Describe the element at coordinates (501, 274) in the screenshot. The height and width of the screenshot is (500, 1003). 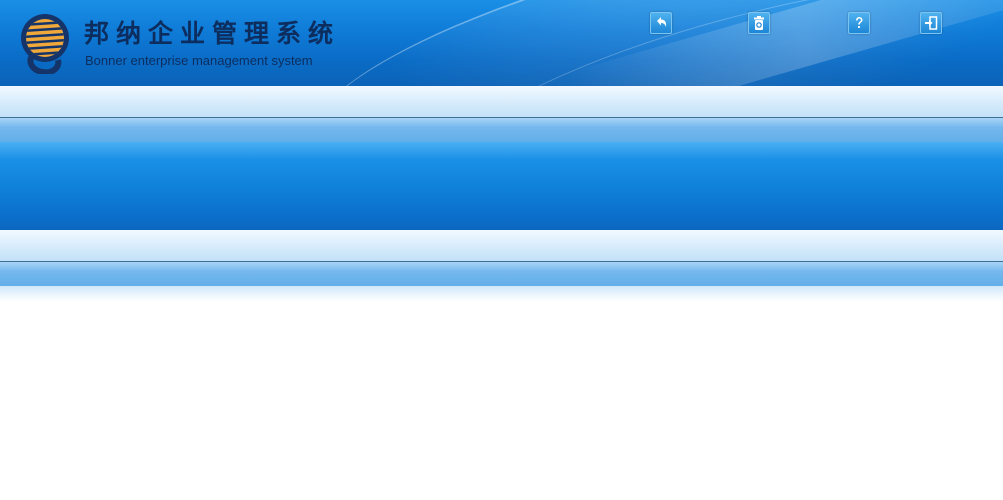
I see `sub-band-mid` at that location.